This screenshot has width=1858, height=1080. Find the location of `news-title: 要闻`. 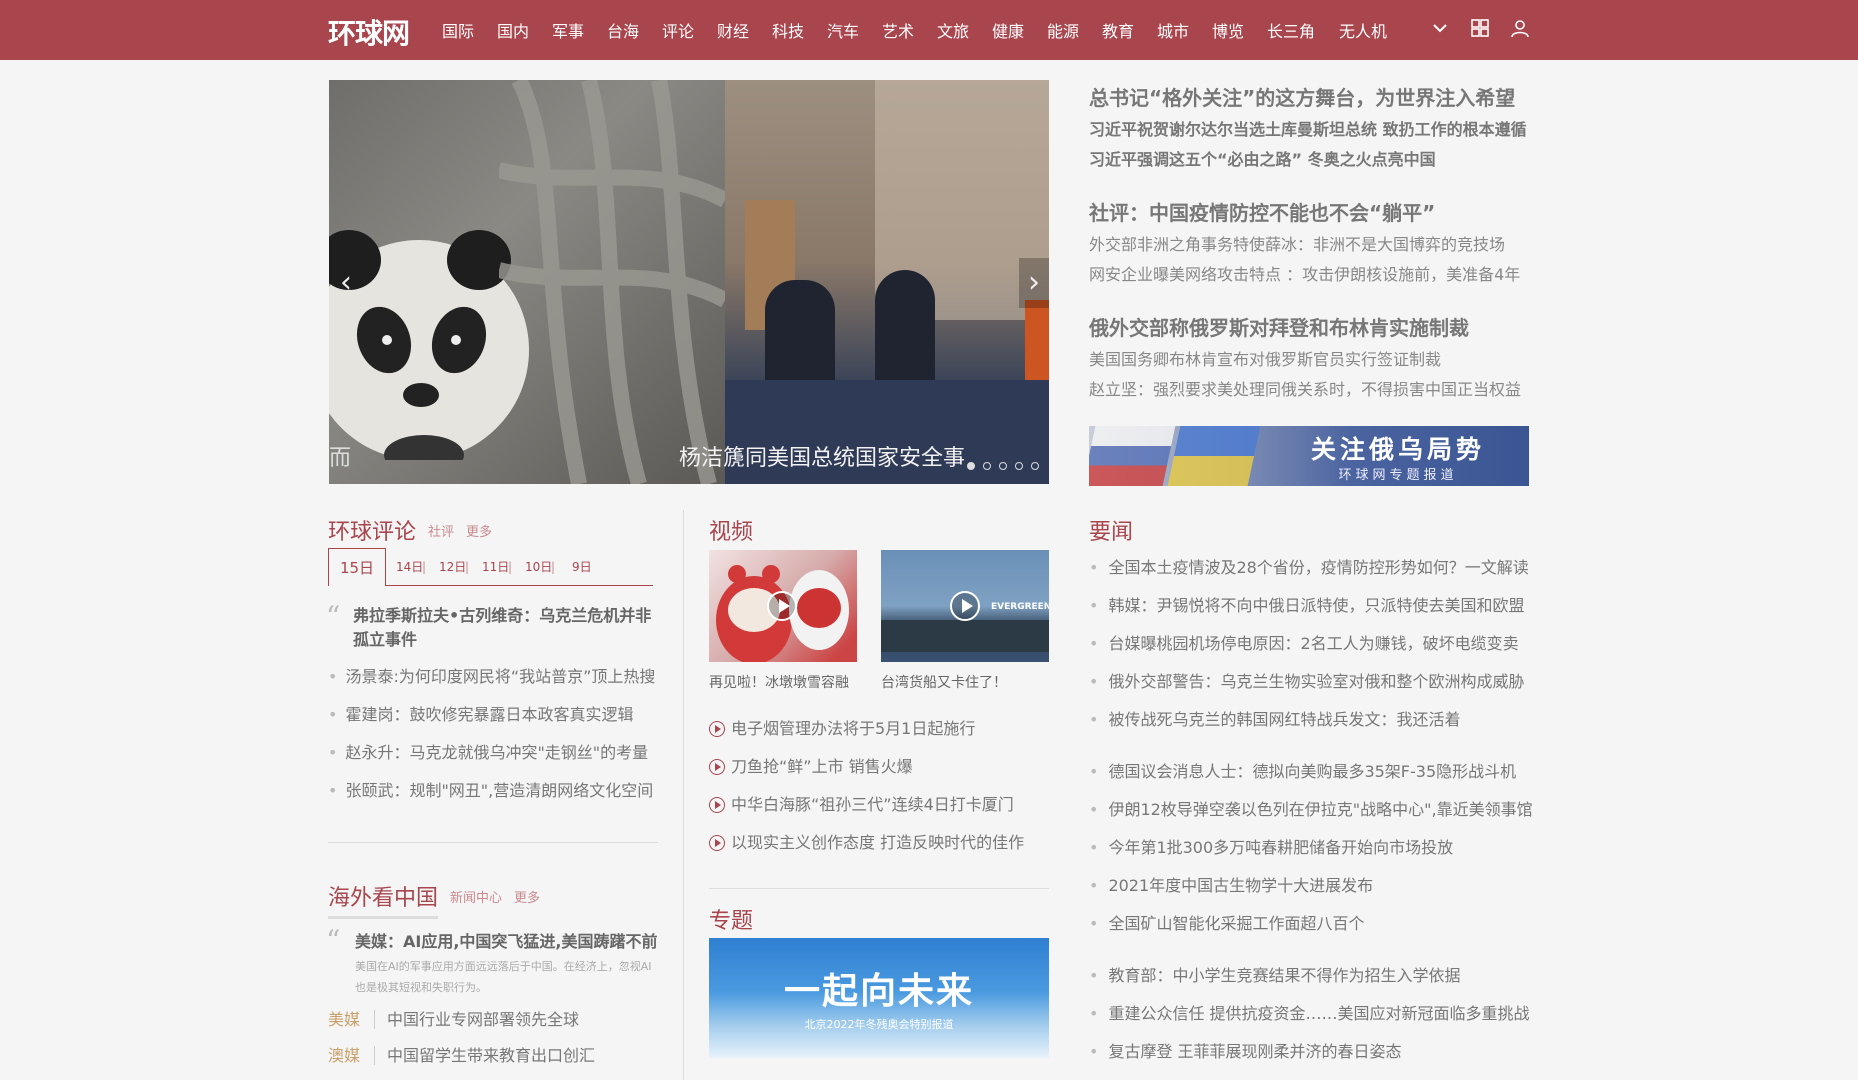

news-title: 要闻 is located at coordinates (1111, 530).